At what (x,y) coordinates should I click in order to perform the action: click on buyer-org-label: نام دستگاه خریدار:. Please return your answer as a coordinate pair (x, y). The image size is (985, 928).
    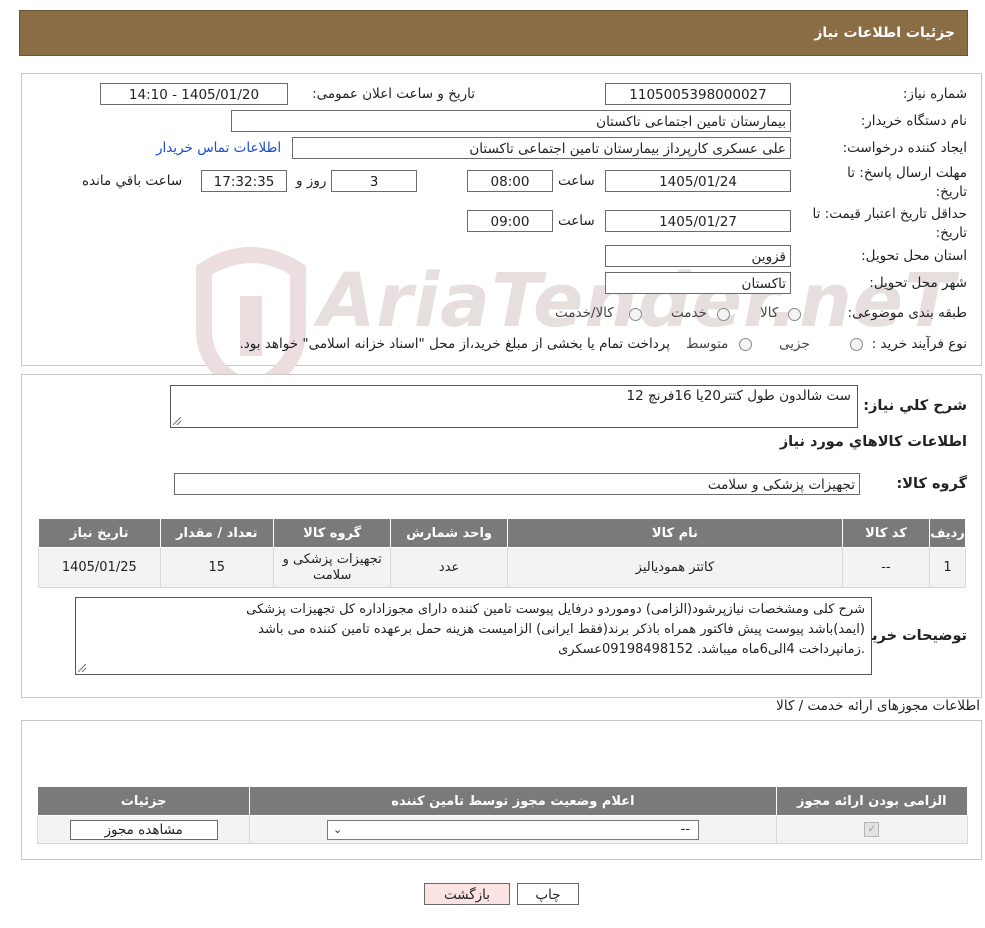
    Looking at the image, I should click on (913, 121).